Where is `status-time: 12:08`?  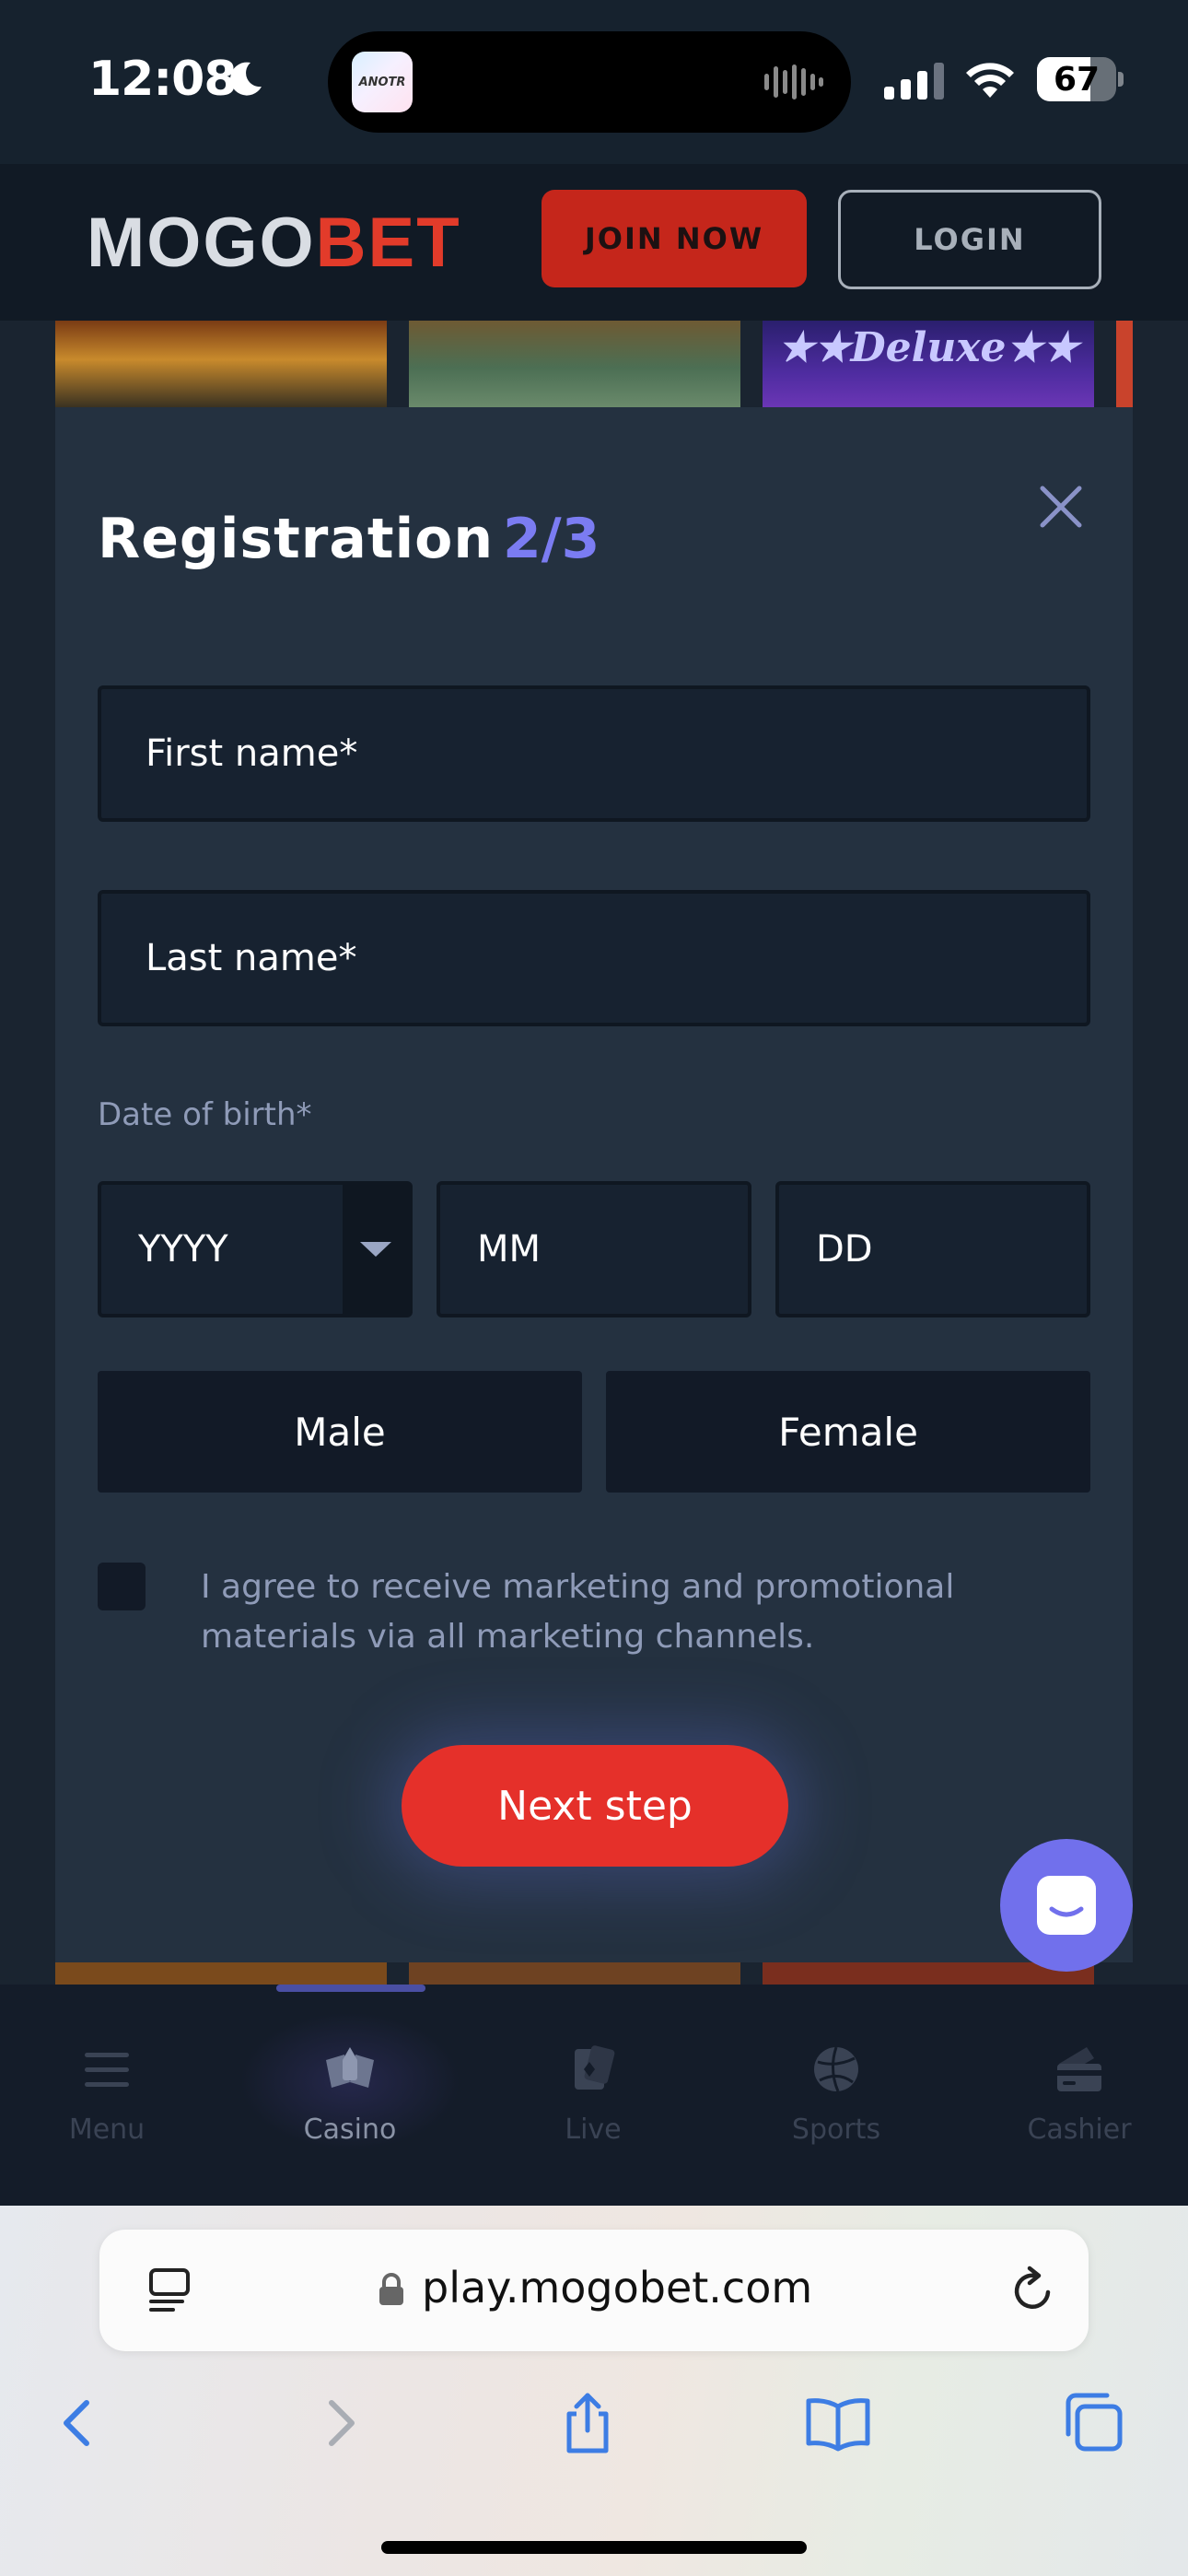 status-time: 12:08 is located at coordinates (163, 79).